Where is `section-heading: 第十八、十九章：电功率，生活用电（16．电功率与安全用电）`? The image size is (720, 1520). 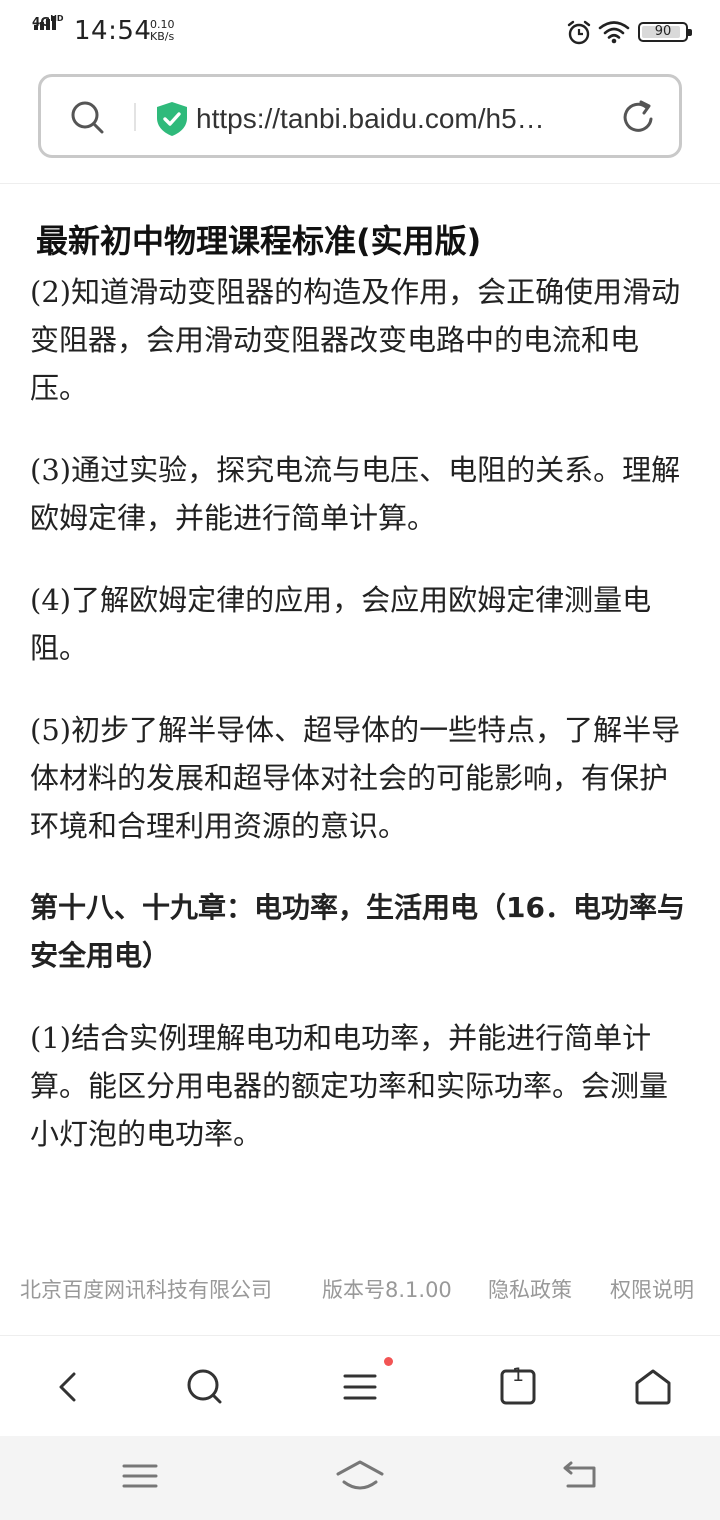 section-heading: 第十八、十九章：电功率，生活用电（16．电功率与安全用电） is located at coordinates (357, 931).